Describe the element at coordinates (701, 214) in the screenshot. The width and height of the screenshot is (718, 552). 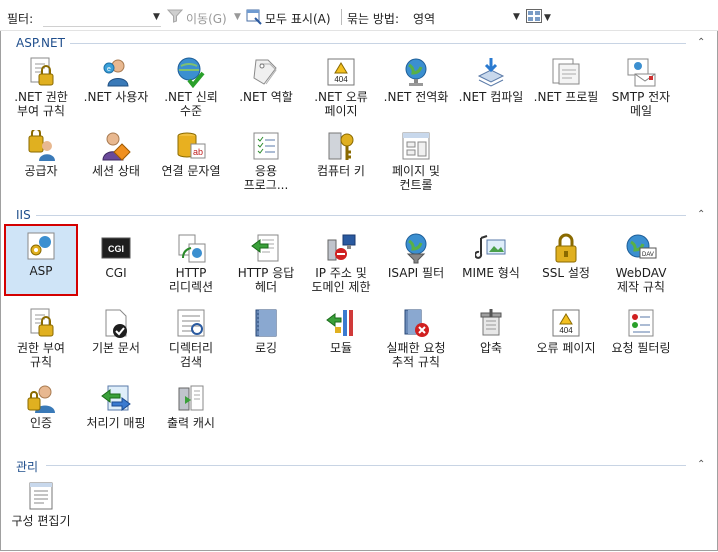
I see `collapse-iis-icon: ⌃` at that location.